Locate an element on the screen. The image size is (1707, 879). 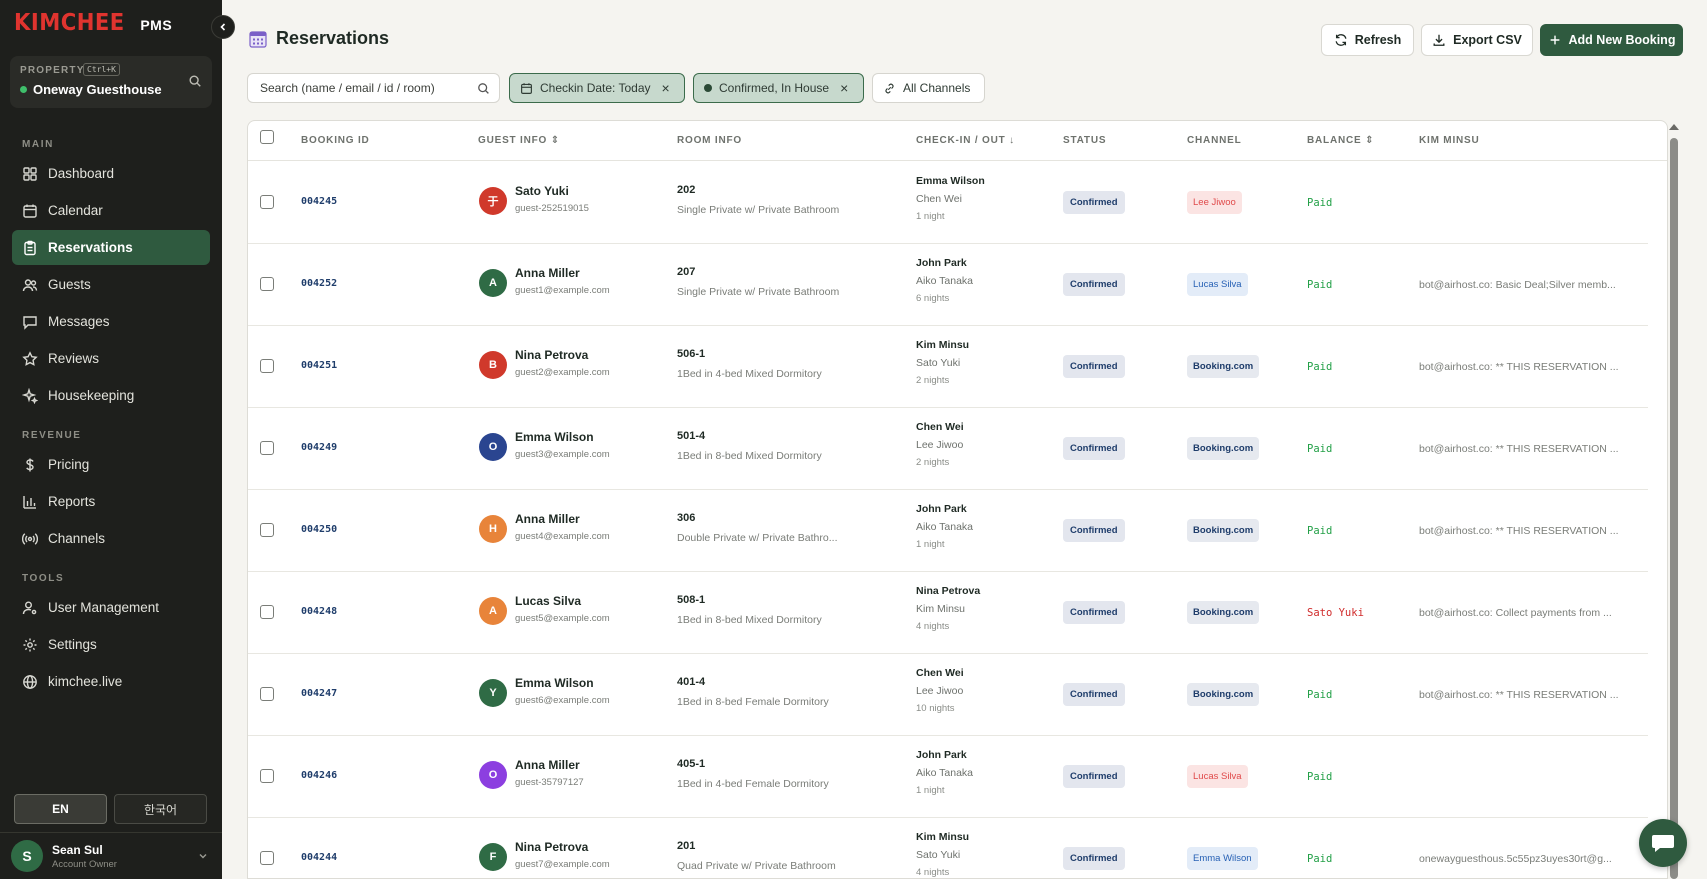
room-number: 508-1 is located at coordinates (691, 600).